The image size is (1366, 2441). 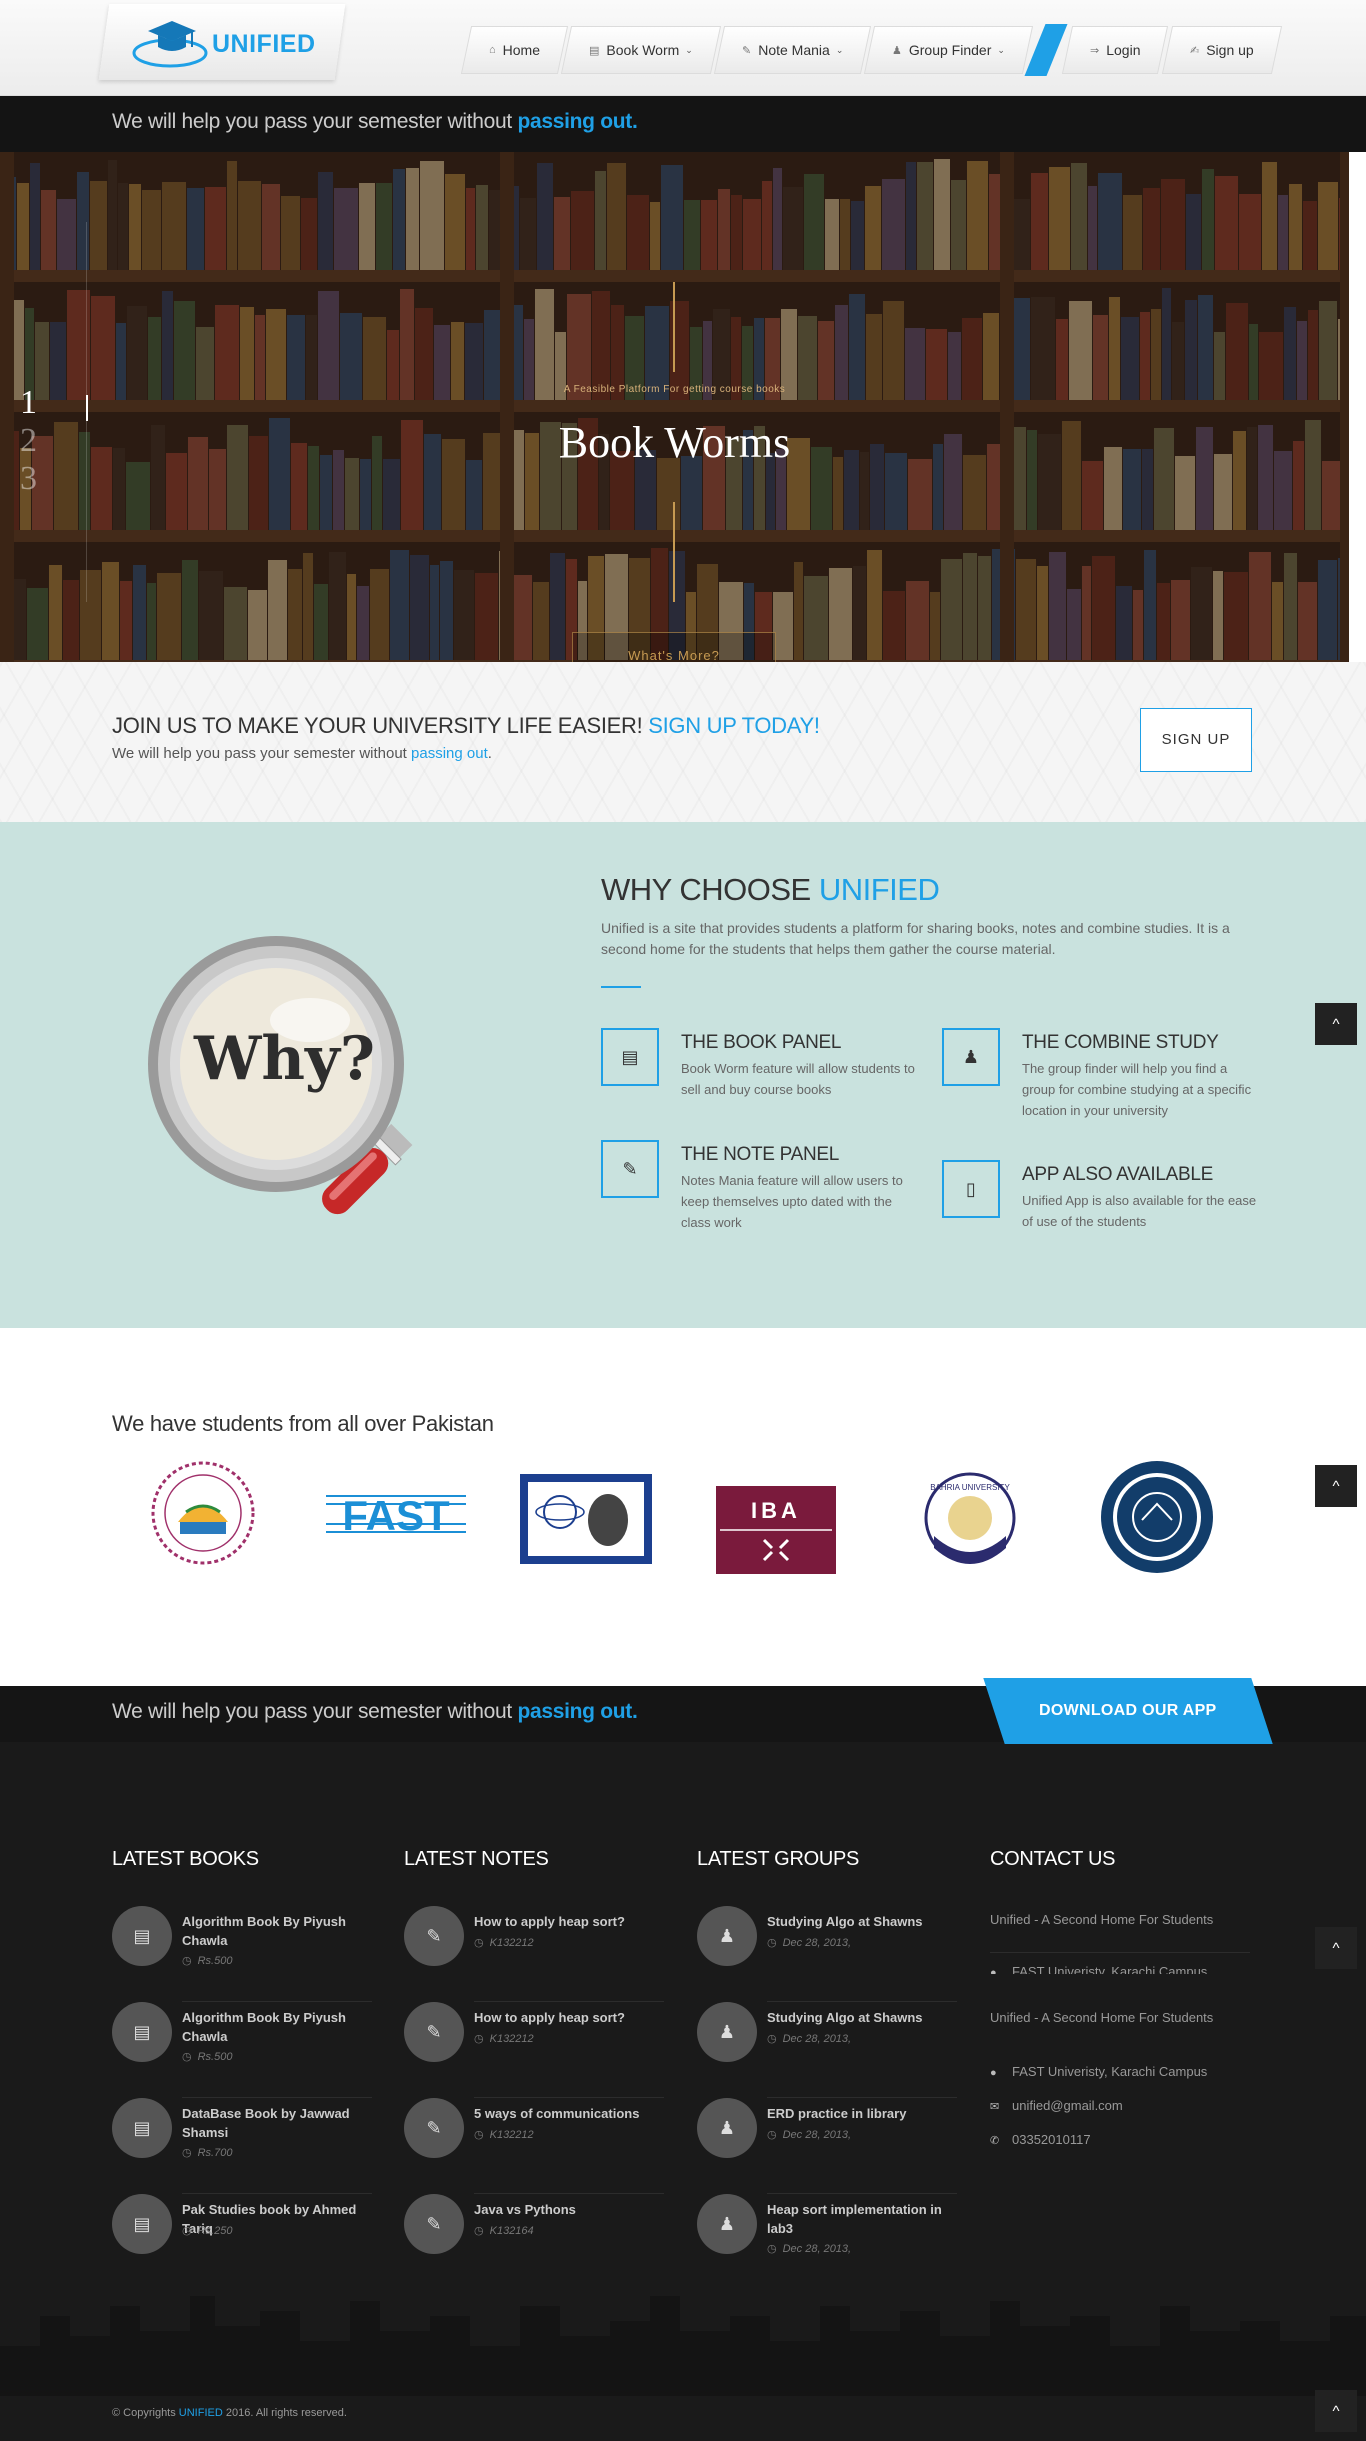 I want to click on tagline-highlight: passing out., so click(x=577, y=121).